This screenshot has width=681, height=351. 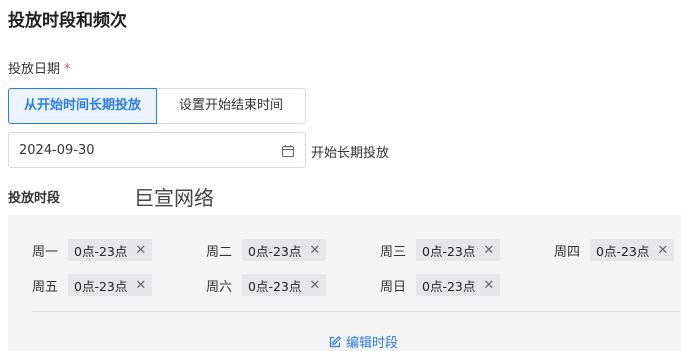 I want to click on date-label-text: 投放日期, so click(x=34, y=69).